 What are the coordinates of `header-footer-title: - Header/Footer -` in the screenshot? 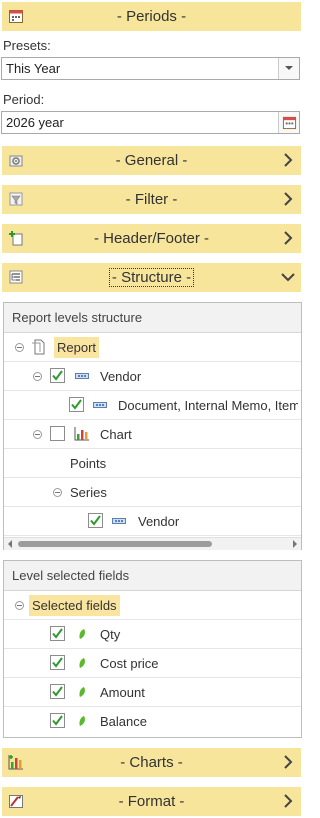 It's located at (151, 238).